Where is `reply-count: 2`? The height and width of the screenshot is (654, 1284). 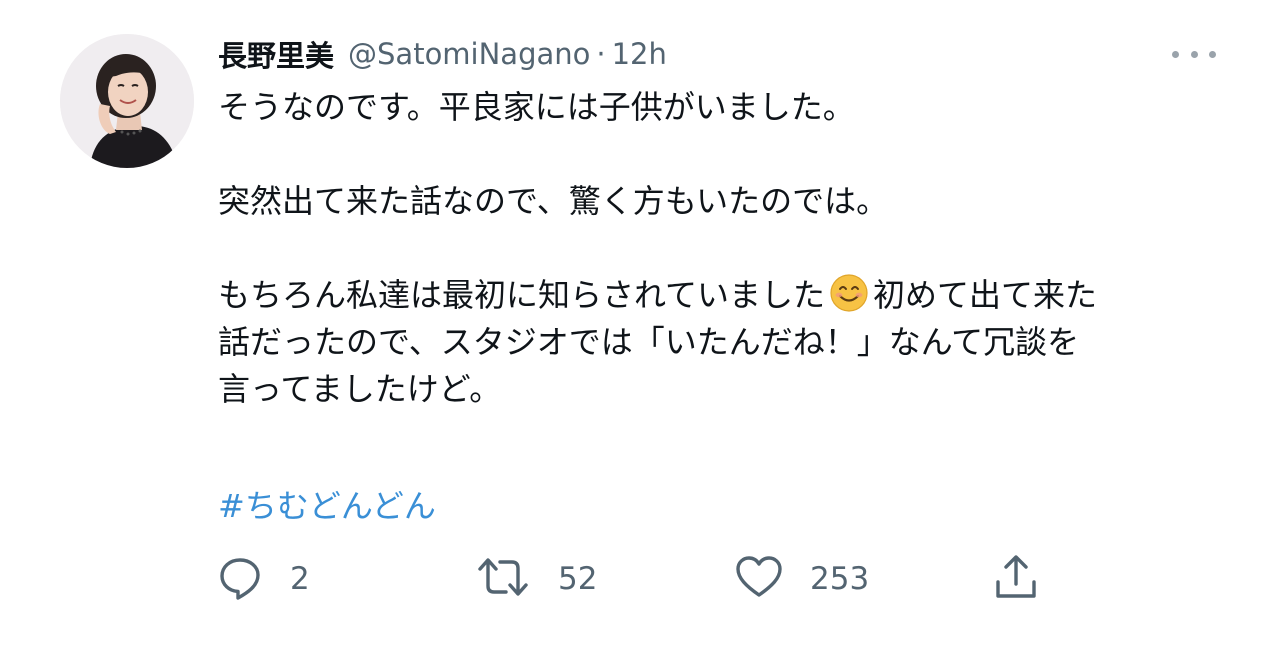
reply-count: 2 is located at coordinates (300, 579).